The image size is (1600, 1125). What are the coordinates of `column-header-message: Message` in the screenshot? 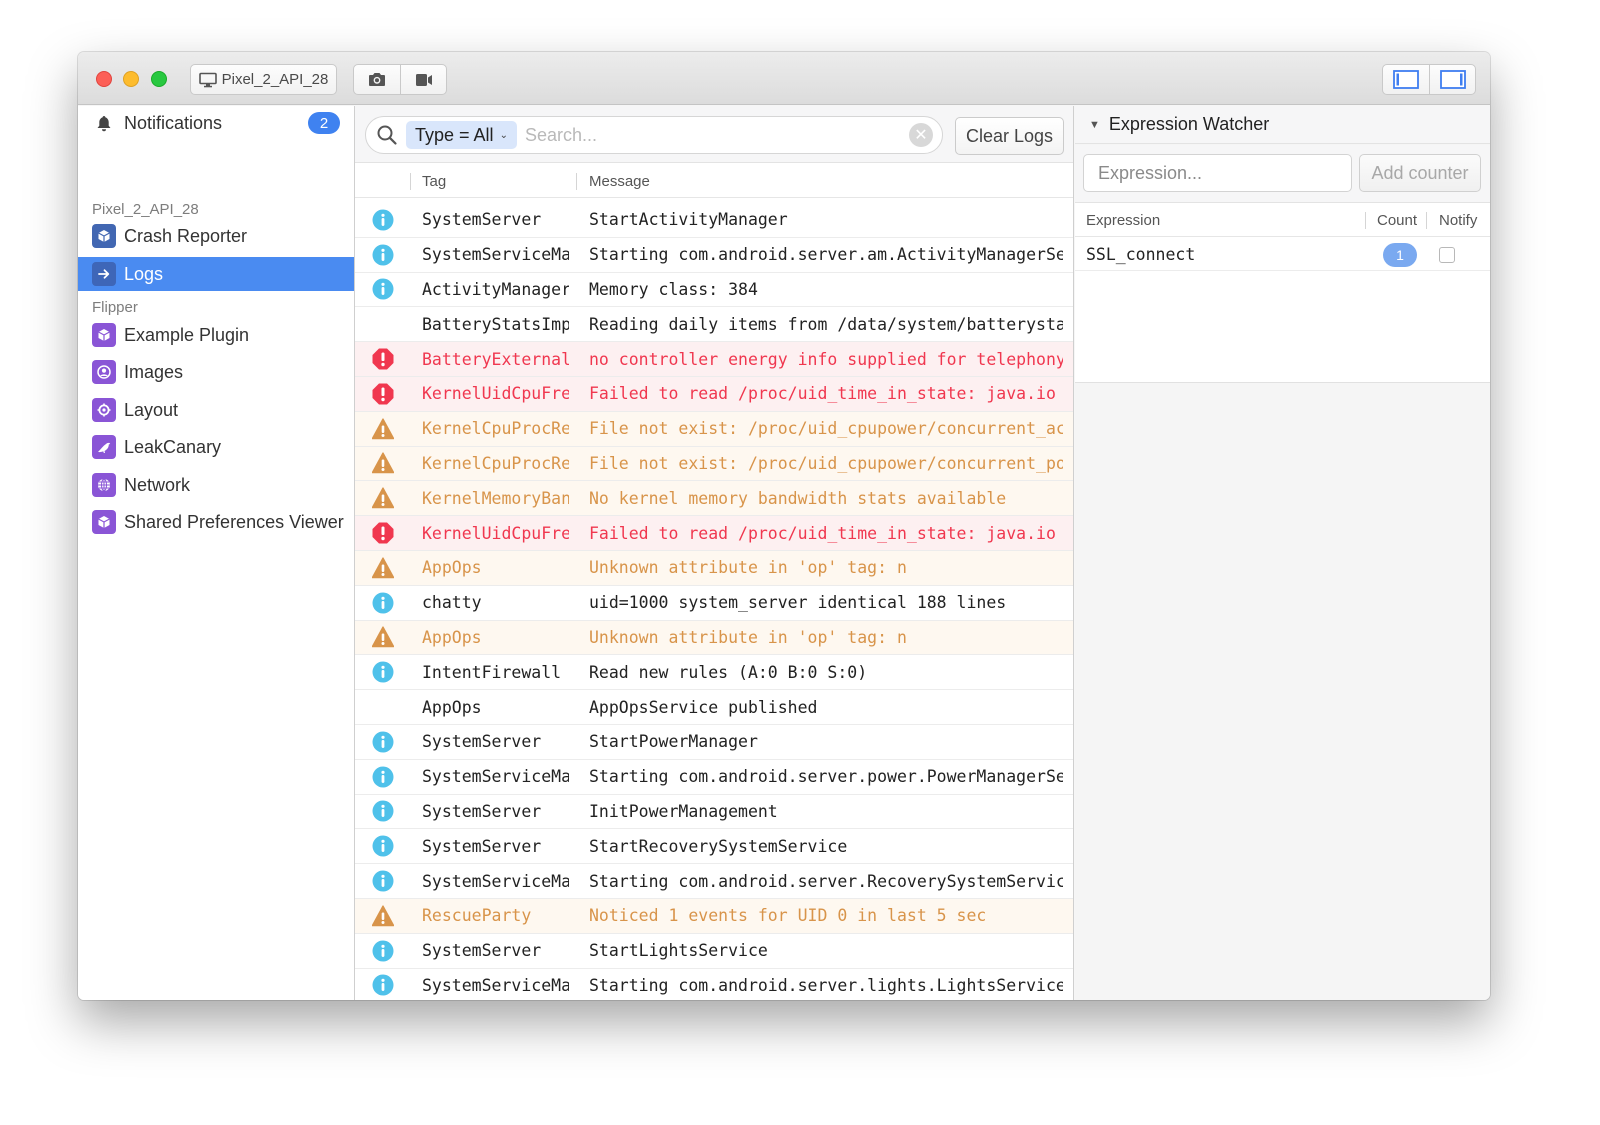 It's located at (619, 181).